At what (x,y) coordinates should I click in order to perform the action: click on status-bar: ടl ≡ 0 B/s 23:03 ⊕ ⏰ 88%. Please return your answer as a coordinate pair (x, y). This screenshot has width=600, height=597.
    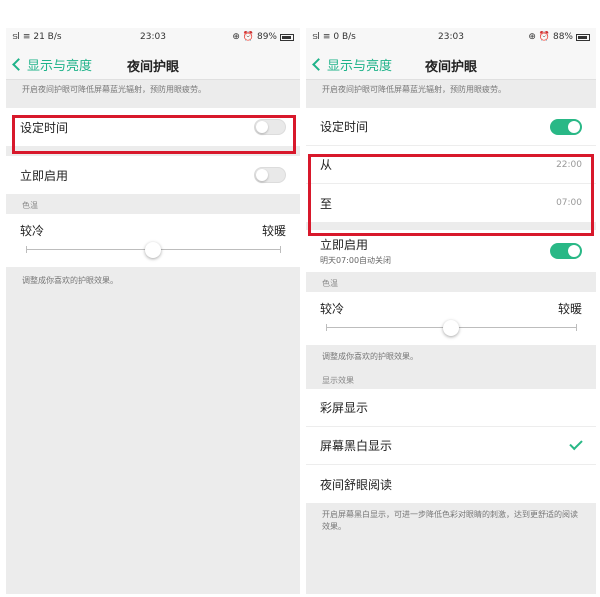
    Looking at the image, I should click on (451, 38).